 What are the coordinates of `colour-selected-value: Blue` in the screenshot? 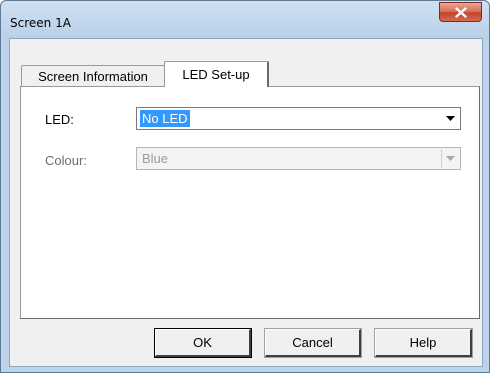 It's located at (155, 158).